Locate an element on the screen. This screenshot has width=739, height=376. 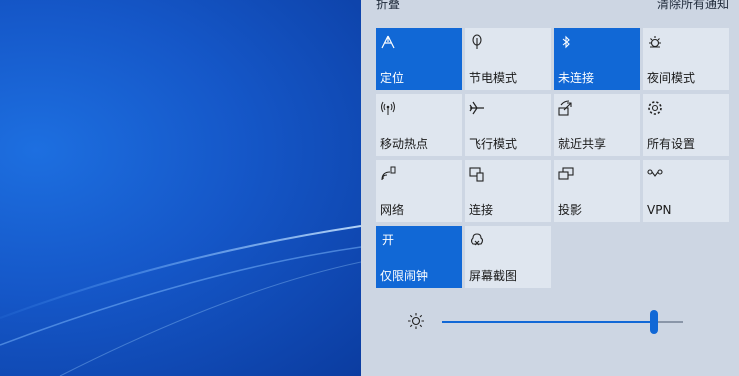
nearby-share-icon is located at coordinates (566, 108).